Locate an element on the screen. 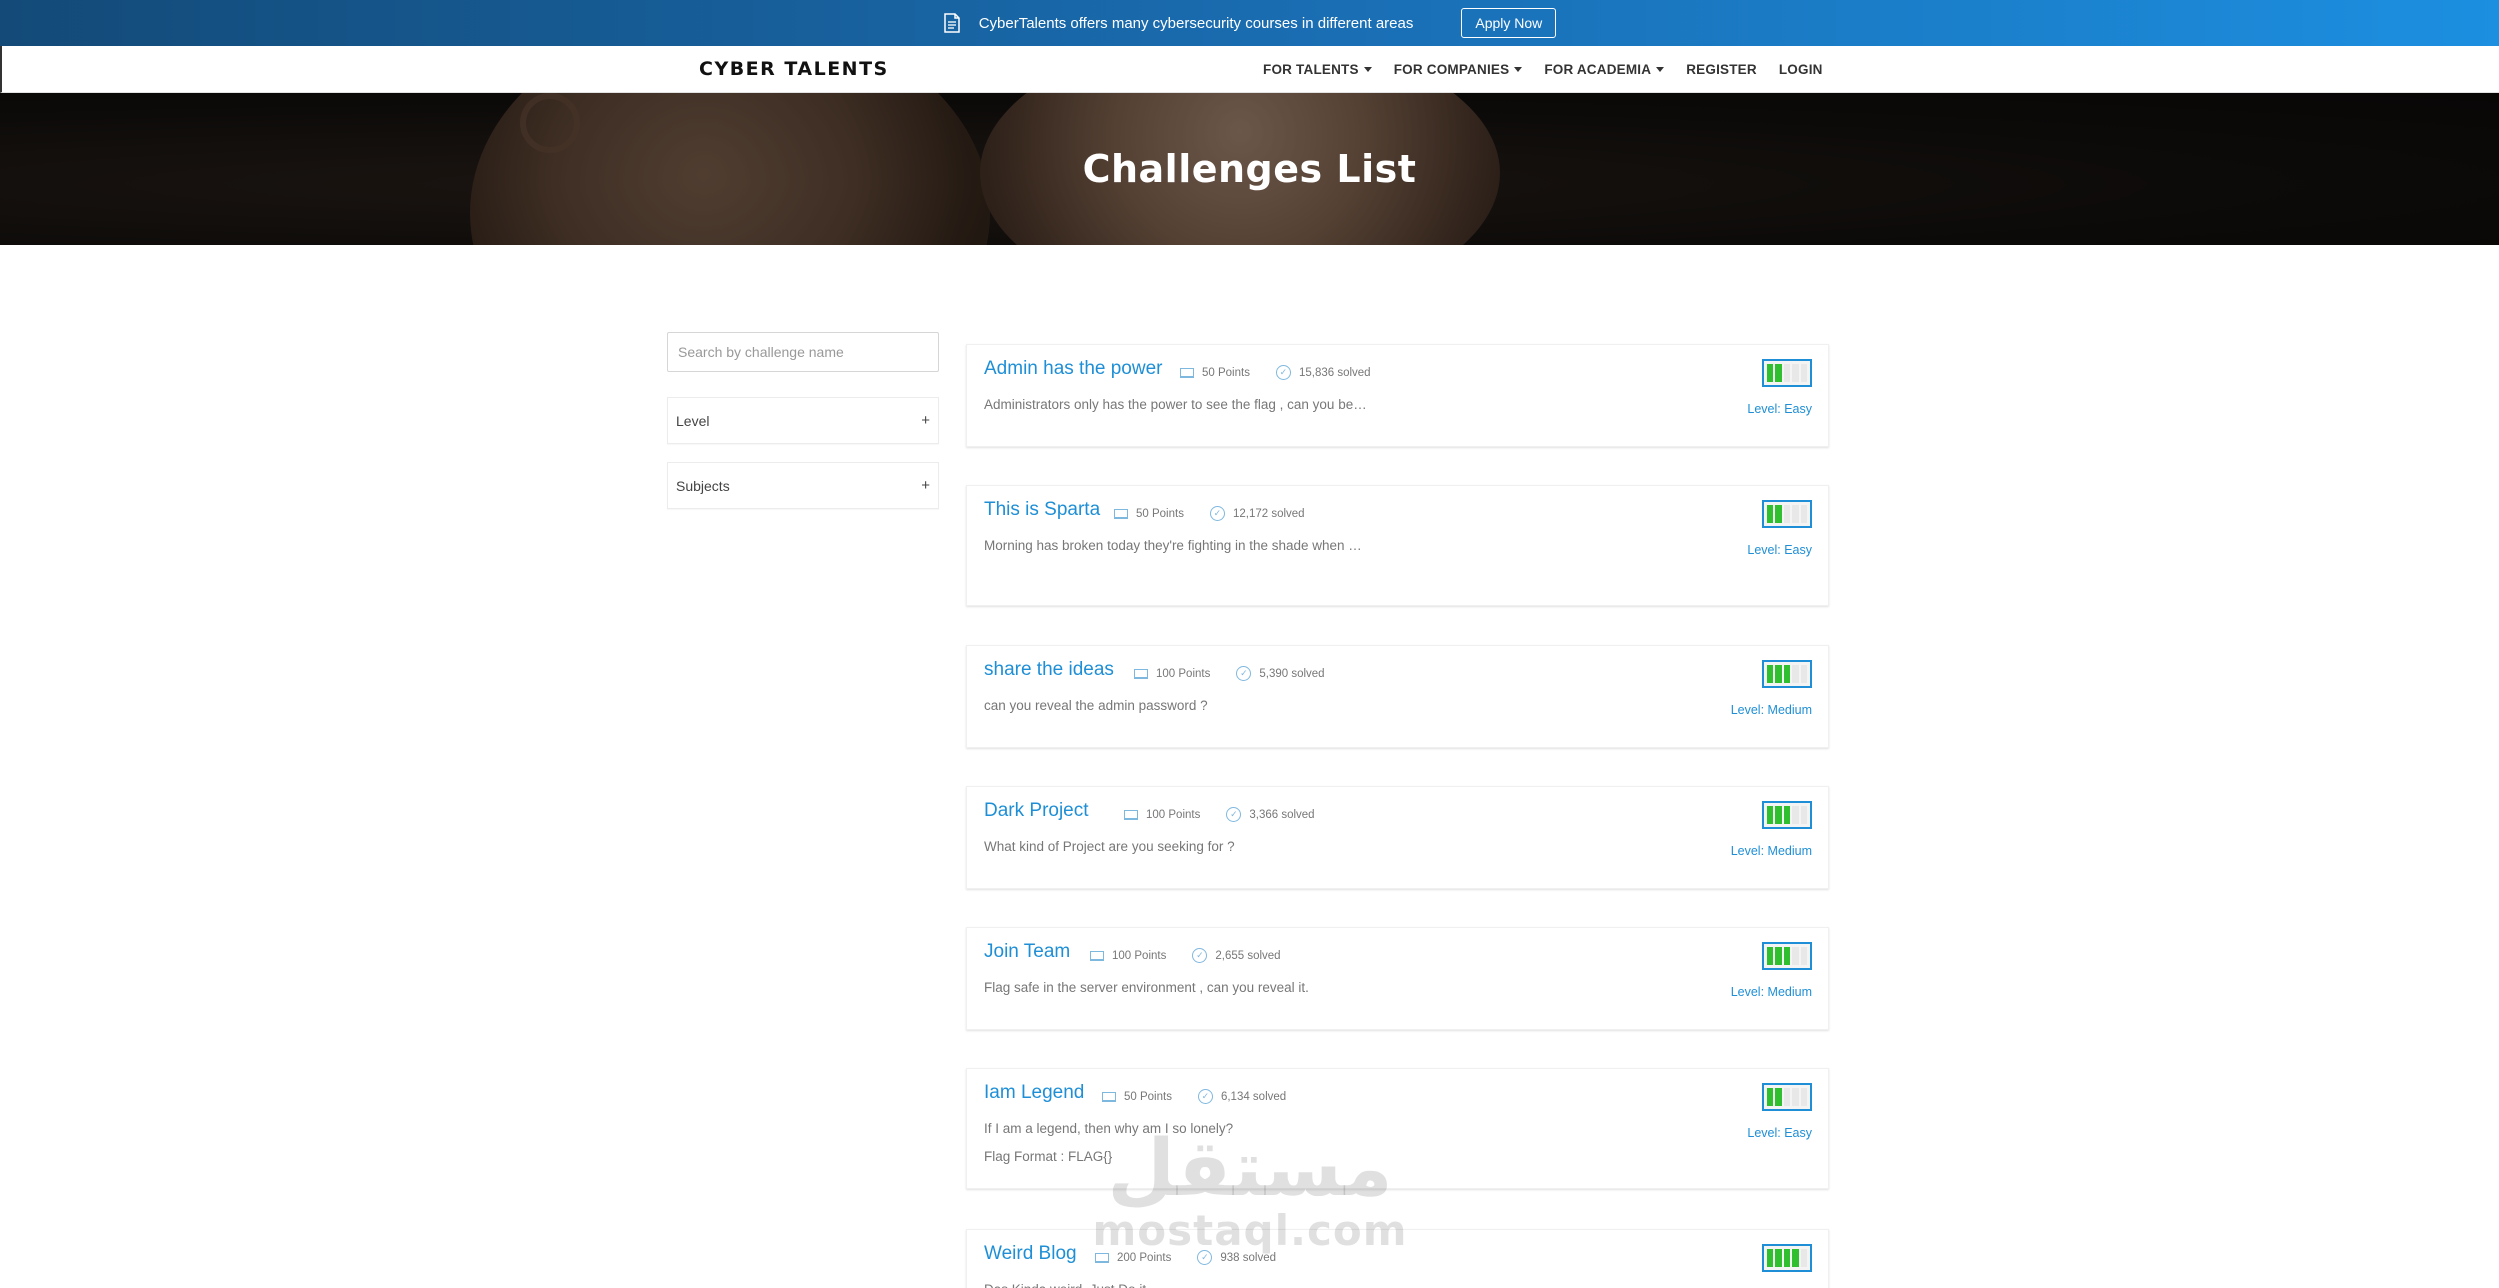  nav-item-for-talents: FOR TALENTS is located at coordinates (1317, 69).